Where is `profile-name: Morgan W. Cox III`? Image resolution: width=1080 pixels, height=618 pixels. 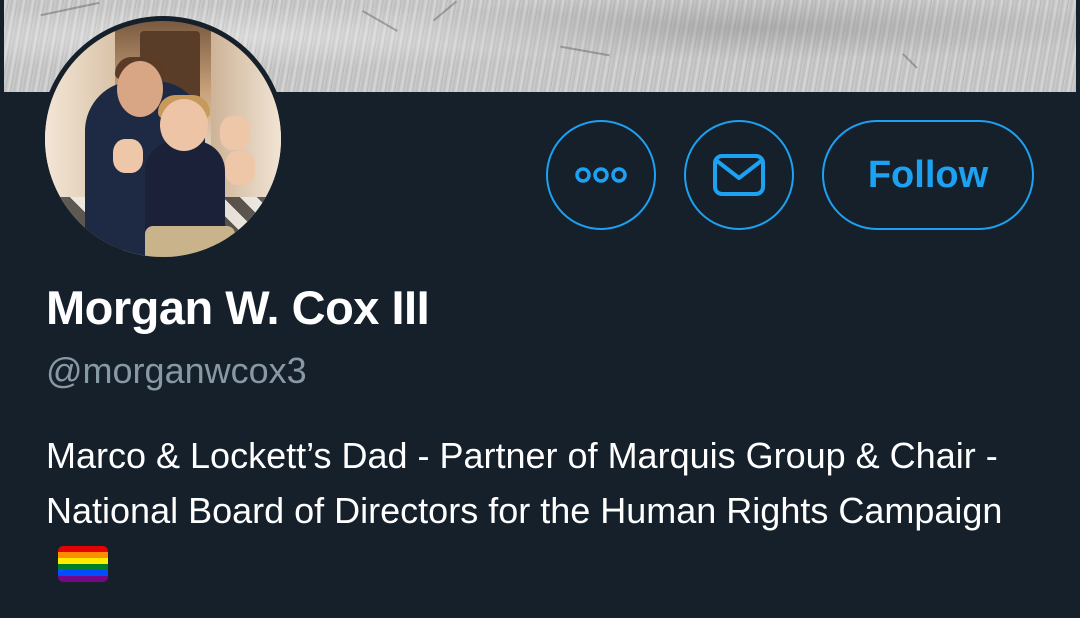 profile-name: Morgan W. Cox III is located at coordinates (238, 307).